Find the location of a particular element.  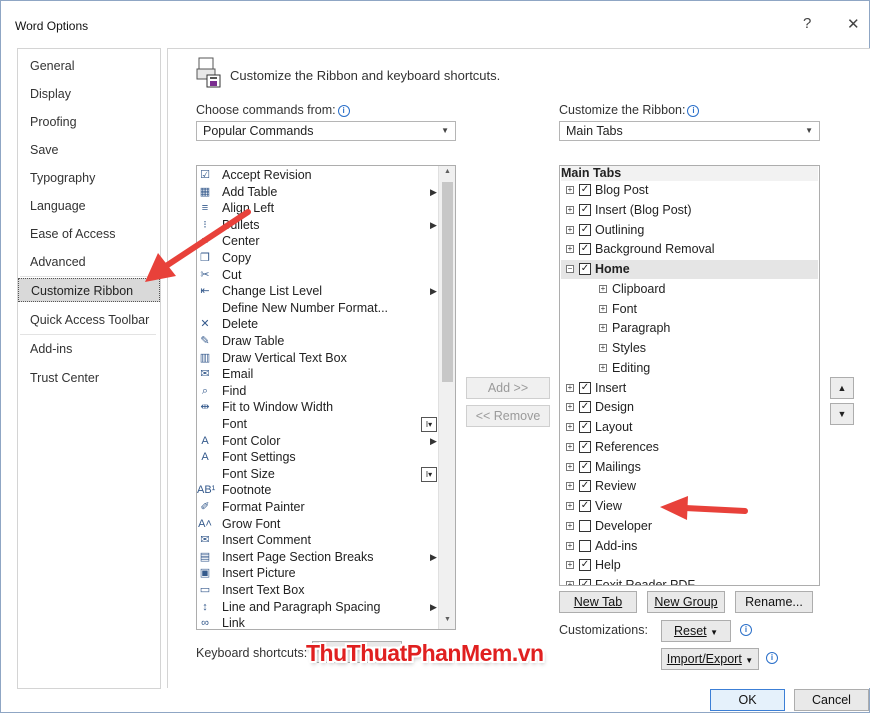

command-item: ⇤ Change List Level ▶ is located at coordinates (317, 291).